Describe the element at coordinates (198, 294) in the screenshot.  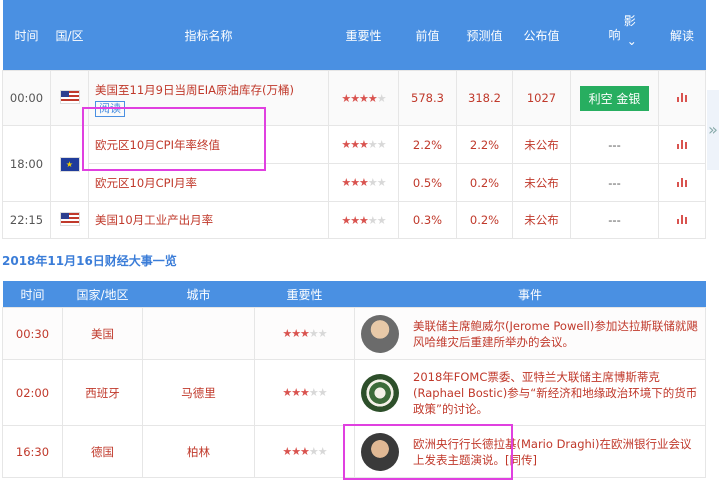
I see `header-city: 城市` at that location.